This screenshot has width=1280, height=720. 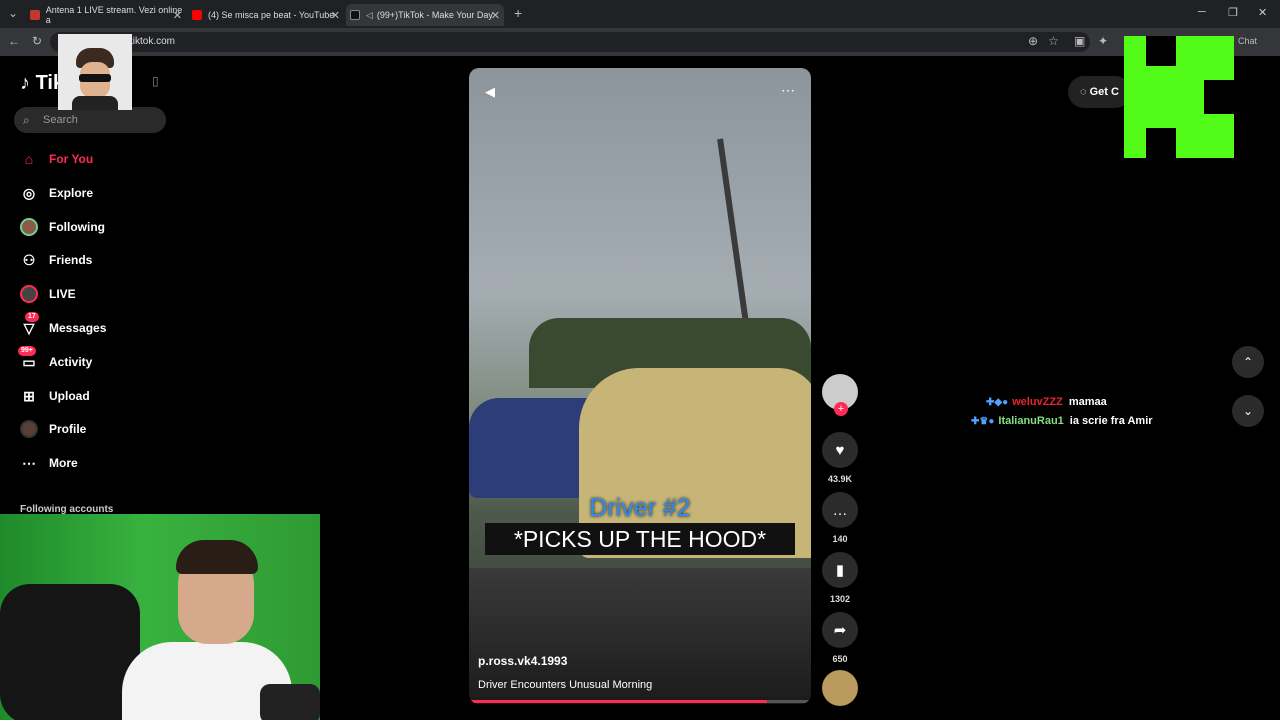 I want to click on sidebar-item-label: Friends, so click(x=71, y=260).